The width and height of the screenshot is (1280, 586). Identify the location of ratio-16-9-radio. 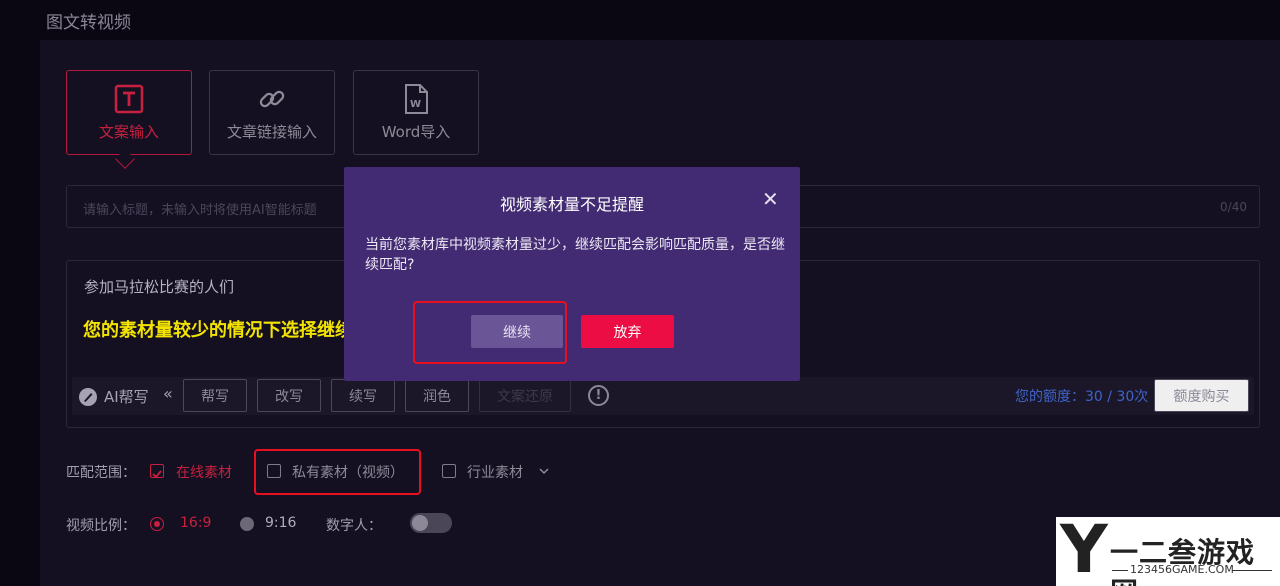
(157, 524).